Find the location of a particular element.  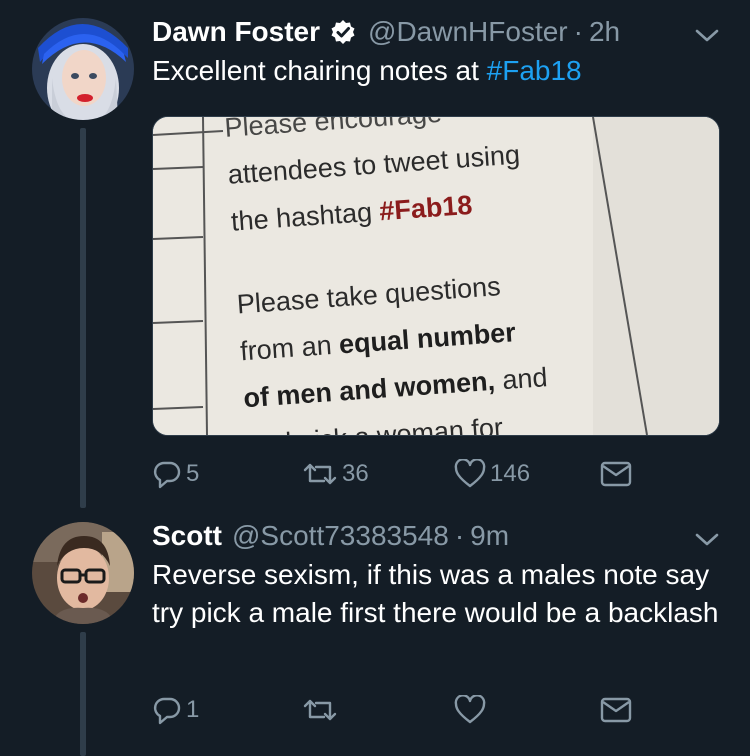

retweet-button: 36 is located at coordinates (335, 474).